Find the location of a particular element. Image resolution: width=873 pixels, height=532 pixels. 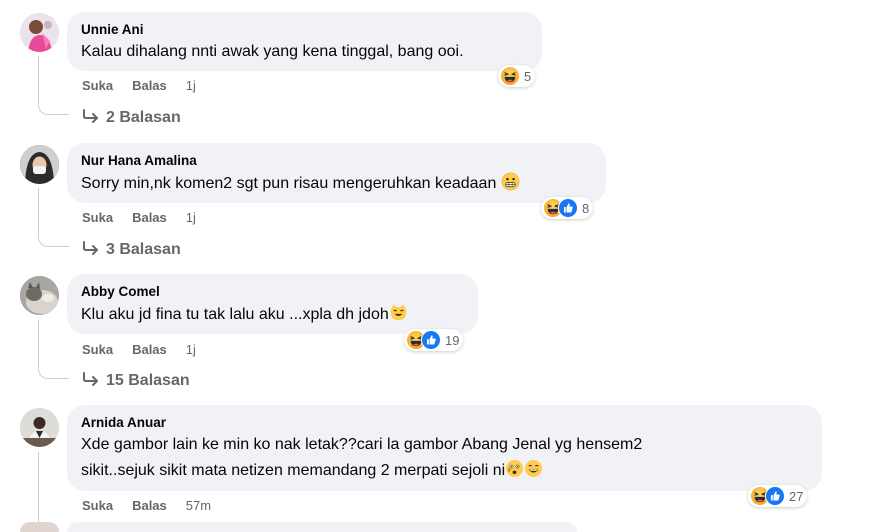

next-avatar-partial is located at coordinates (39, 527).